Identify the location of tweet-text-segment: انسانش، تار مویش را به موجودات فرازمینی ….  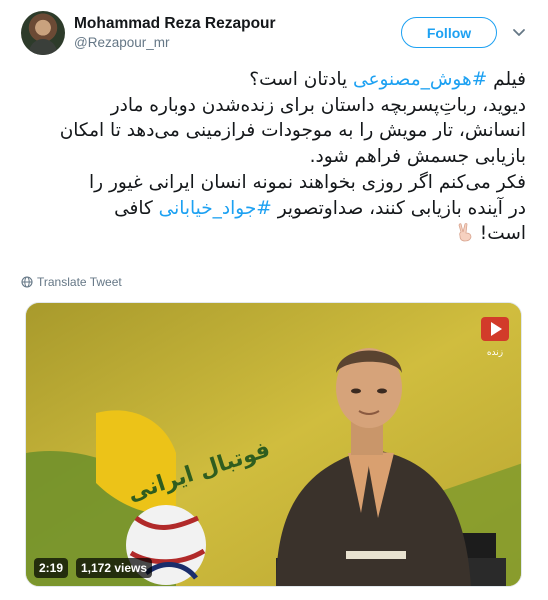
(292, 131).